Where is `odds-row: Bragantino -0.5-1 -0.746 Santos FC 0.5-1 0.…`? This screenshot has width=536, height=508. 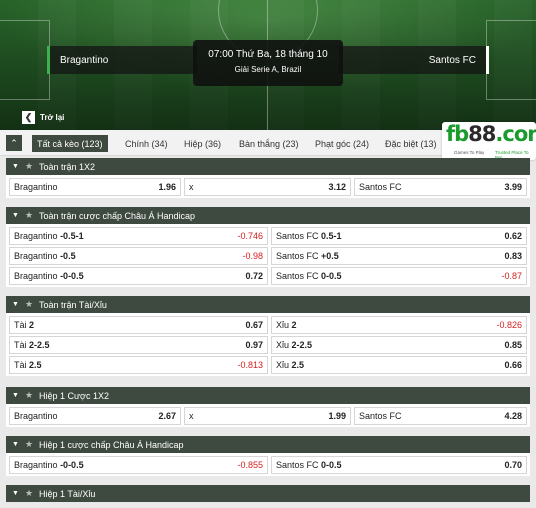 odds-row: Bragantino -0.5-1 -0.746 Santos FC 0.5-1 0.… is located at coordinates (268, 234).